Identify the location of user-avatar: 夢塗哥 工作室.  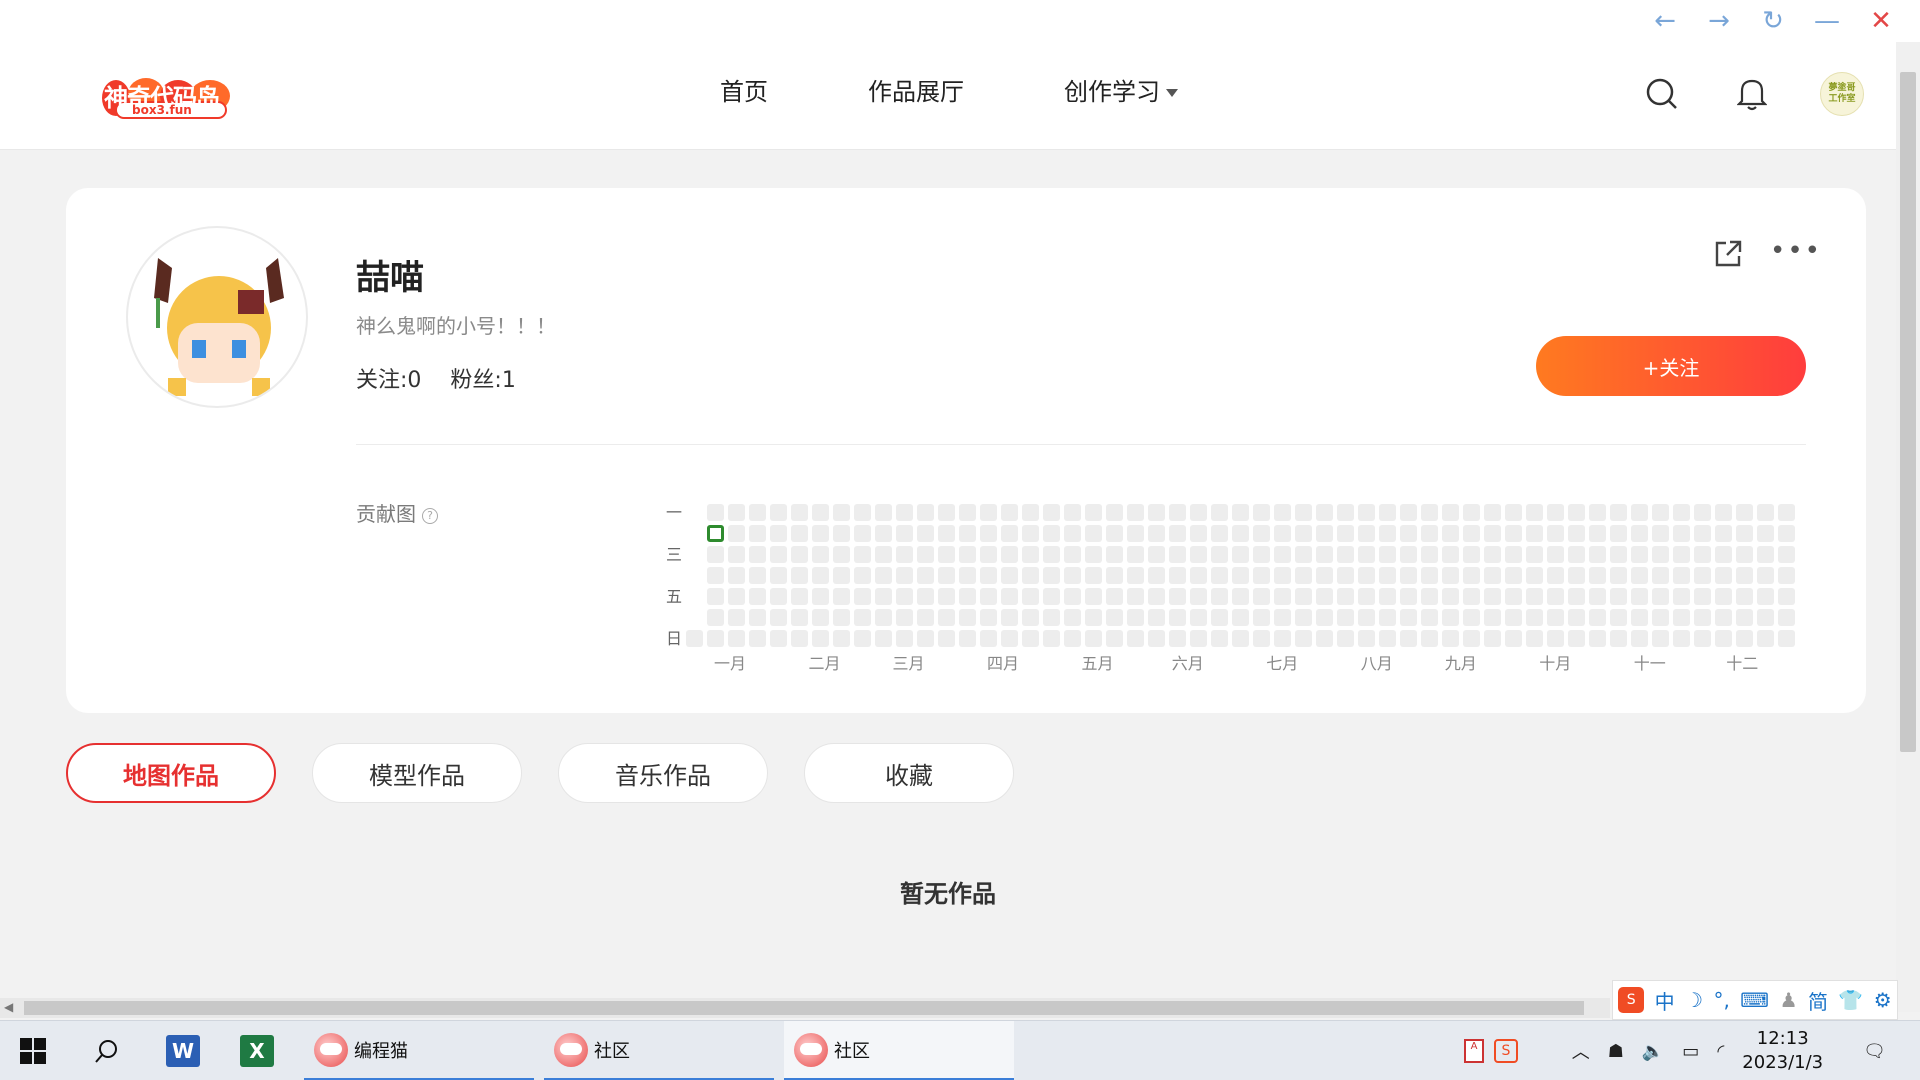
(1842, 94).